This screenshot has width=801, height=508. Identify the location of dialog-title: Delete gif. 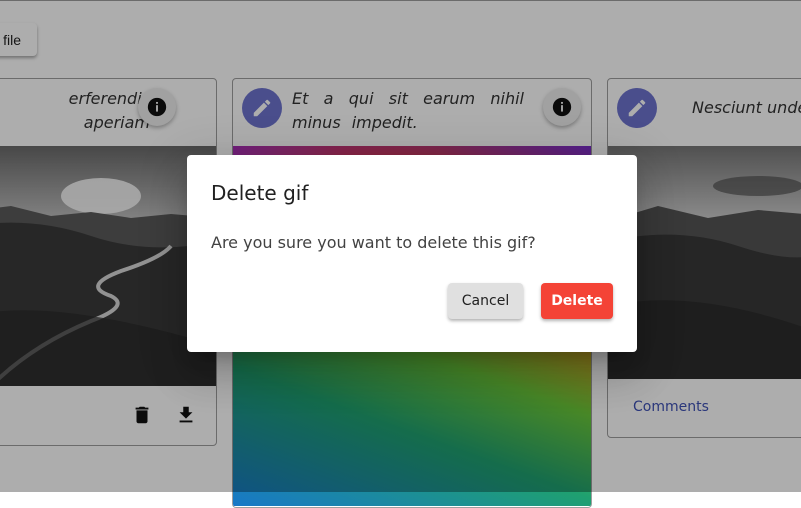
(260, 193).